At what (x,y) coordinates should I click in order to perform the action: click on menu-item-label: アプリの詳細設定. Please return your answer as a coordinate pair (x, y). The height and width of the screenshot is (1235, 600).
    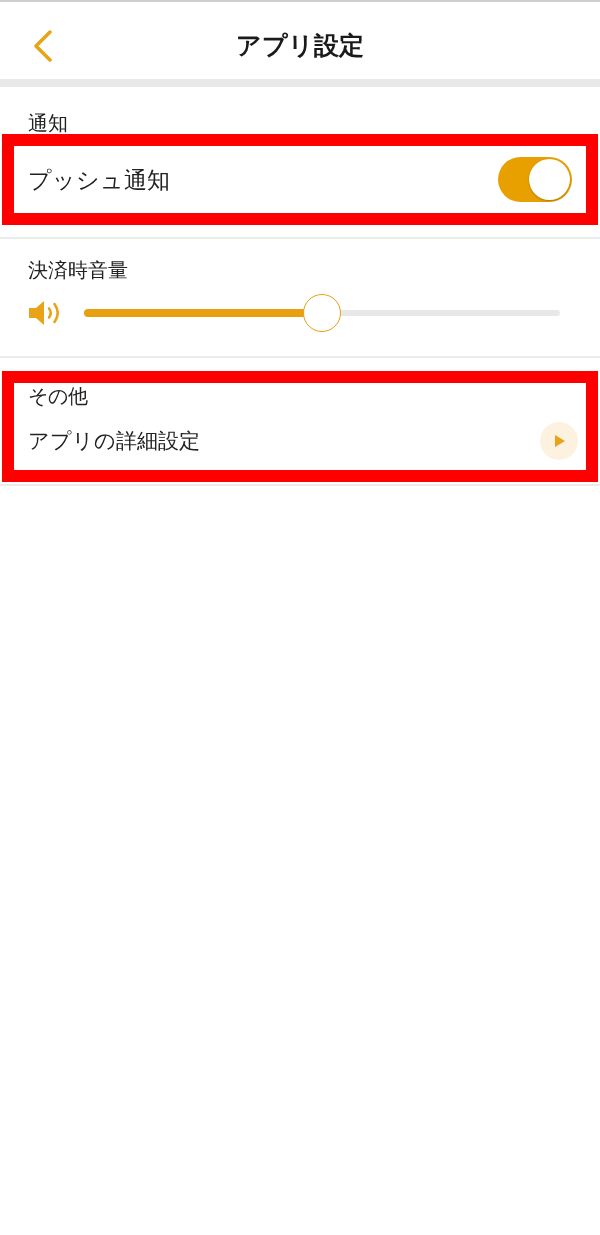
    Looking at the image, I should click on (114, 441).